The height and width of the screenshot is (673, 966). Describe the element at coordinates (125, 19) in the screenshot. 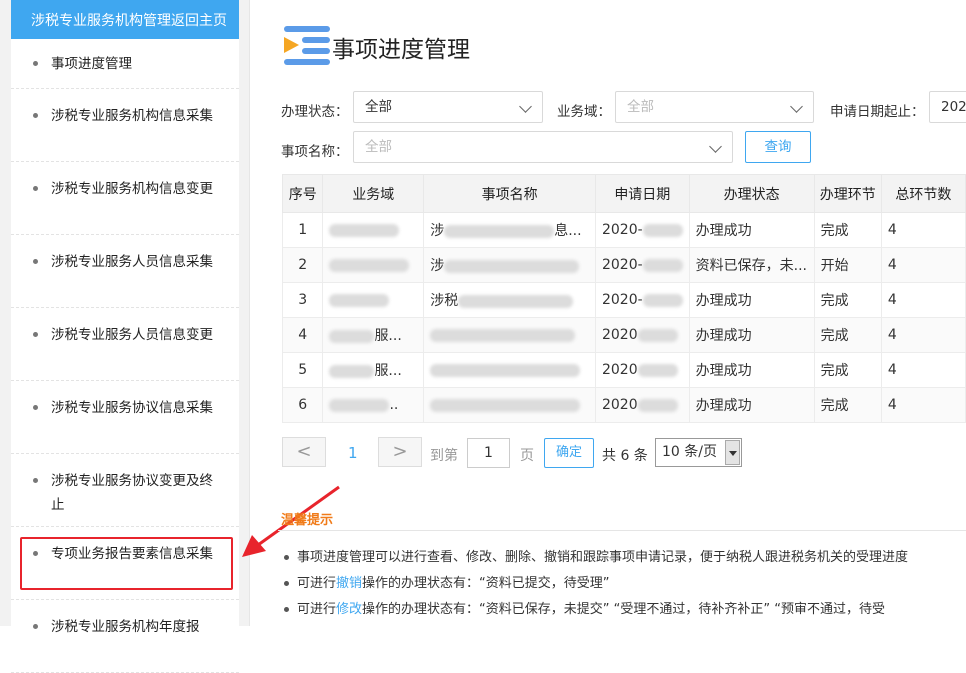

I see `sidebar-header: 涉税专业服务机构管理返回主页` at that location.